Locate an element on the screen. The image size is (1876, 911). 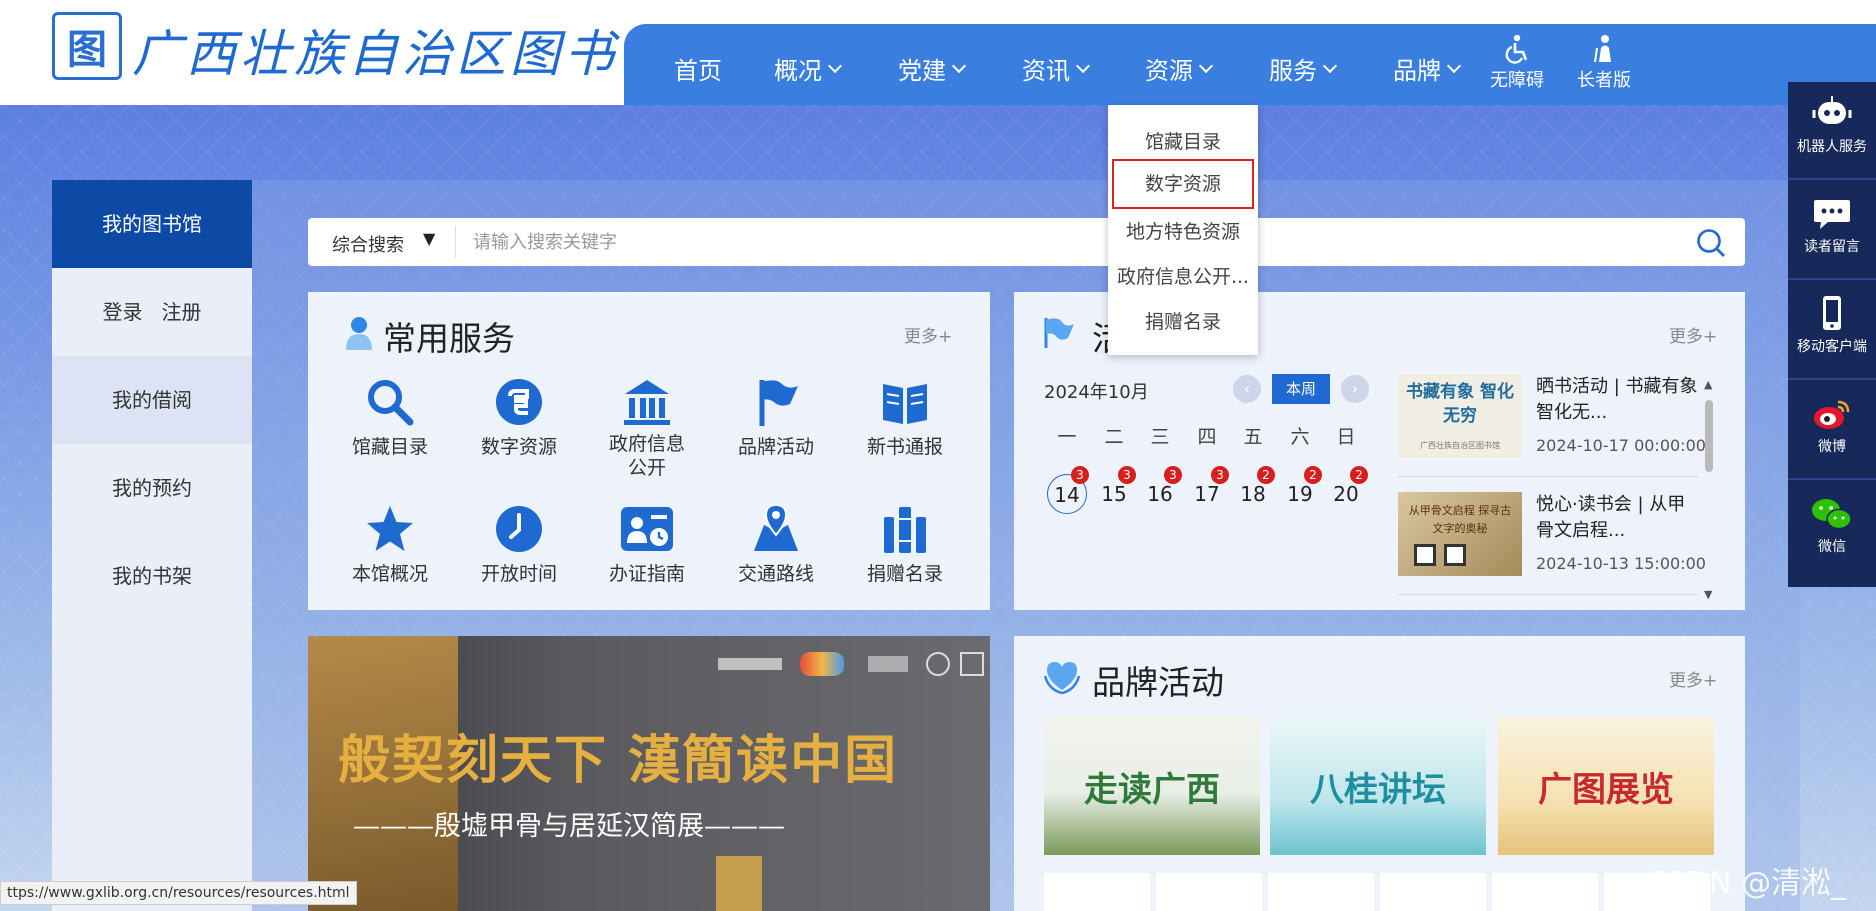
calendar-next-button: › is located at coordinates (1355, 389).